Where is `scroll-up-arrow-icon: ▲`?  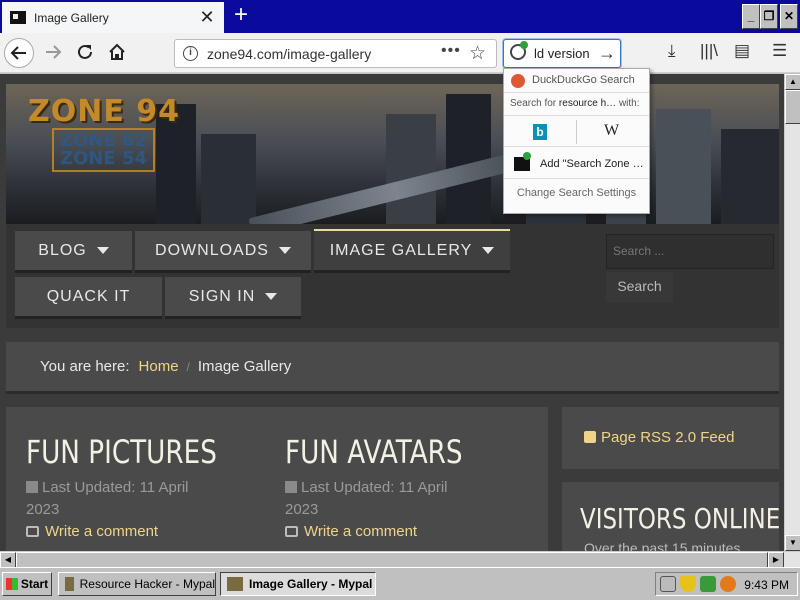 scroll-up-arrow-icon: ▲ is located at coordinates (792, 82).